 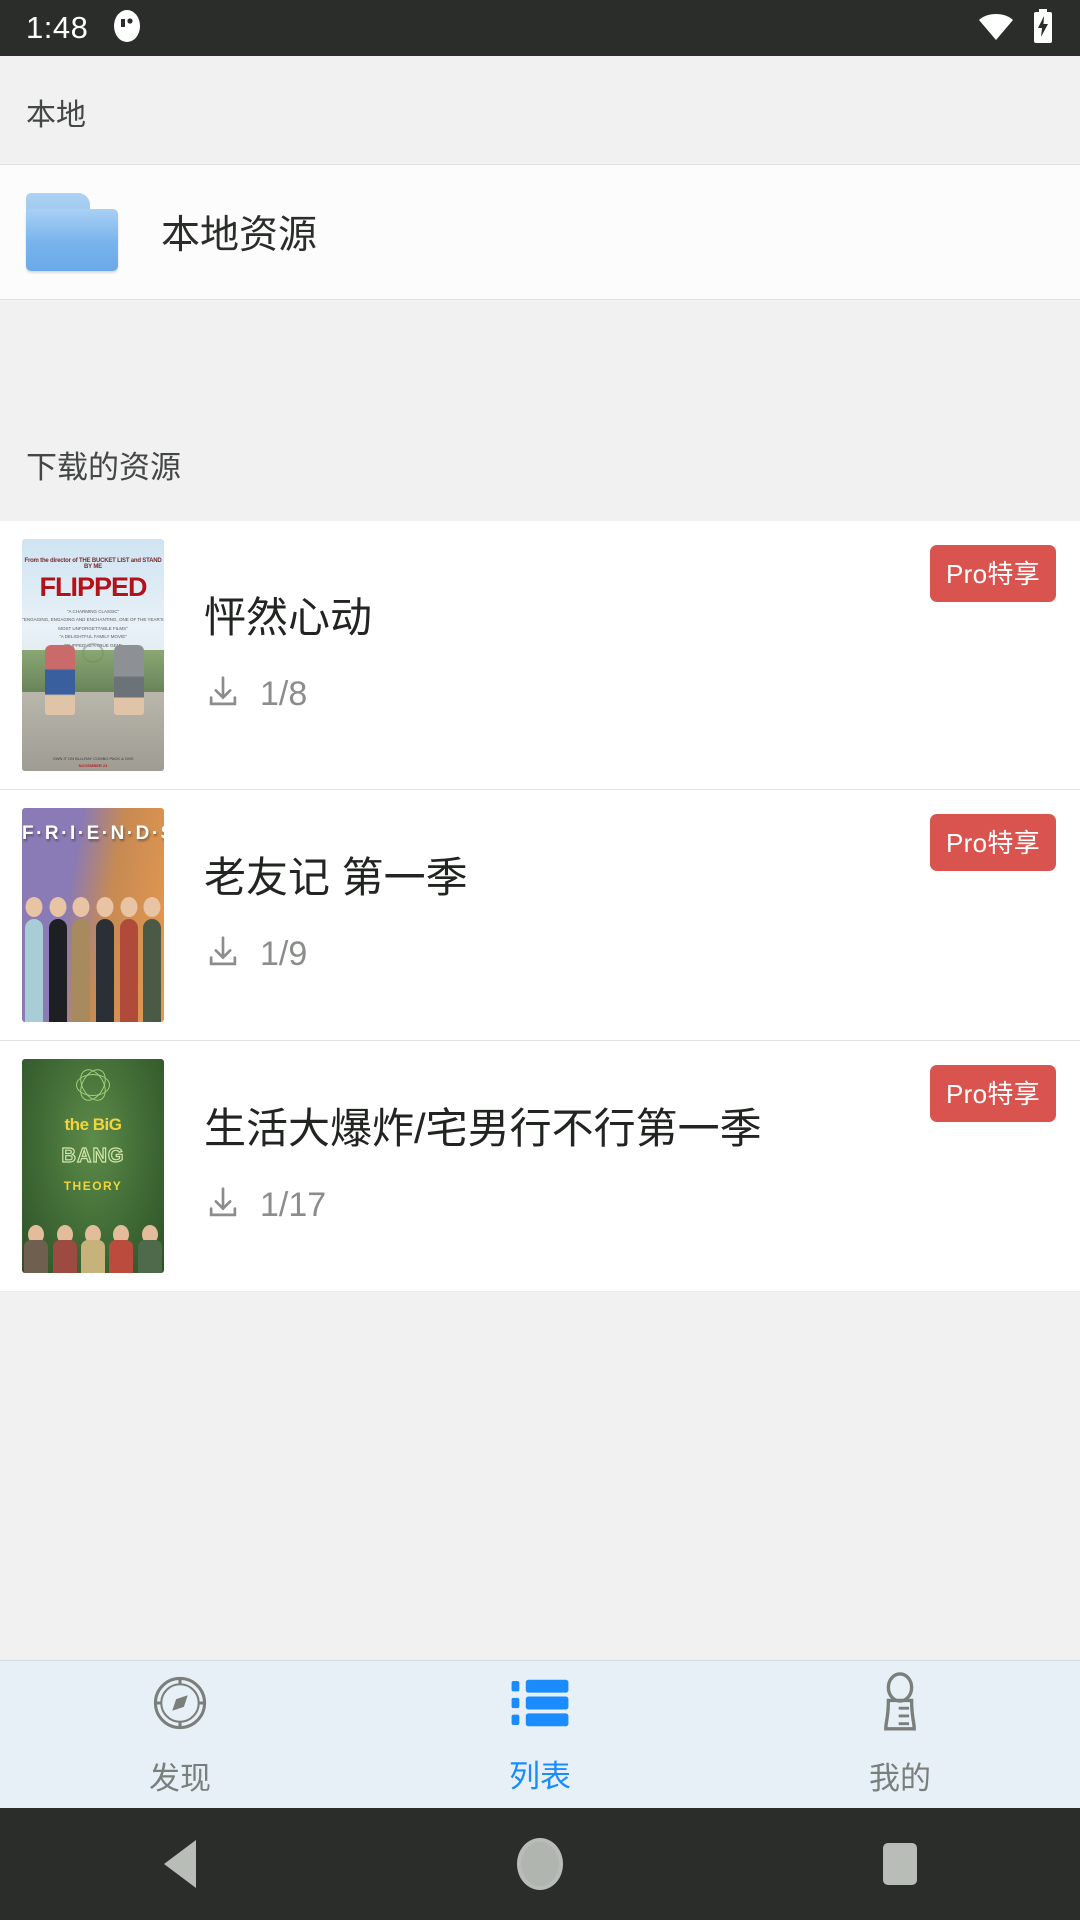 What do you see at coordinates (57, 27) in the screenshot?
I see `status-clock: 1:48` at bounding box center [57, 27].